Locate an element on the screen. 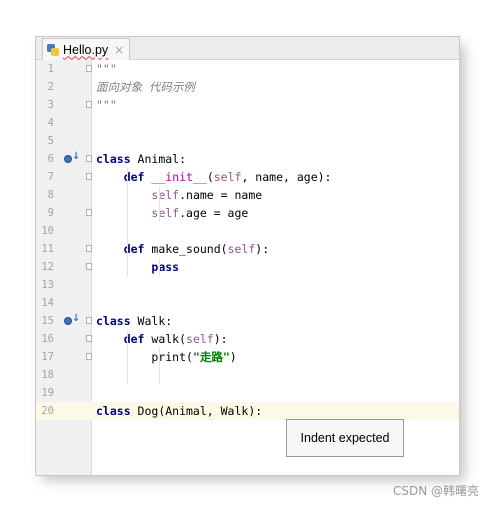 This screenshot has height=509, width=493. code-line: 9 self.age = age is located at coordinates (247, 213).